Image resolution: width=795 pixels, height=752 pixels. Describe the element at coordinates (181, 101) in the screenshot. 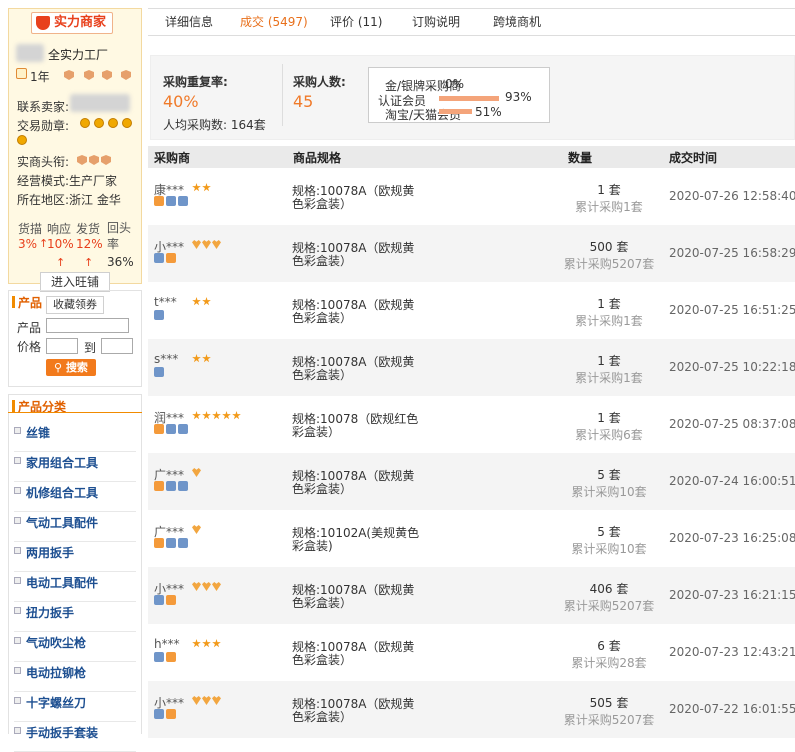

I see `rebuy-rate-value: 40%` at that location.